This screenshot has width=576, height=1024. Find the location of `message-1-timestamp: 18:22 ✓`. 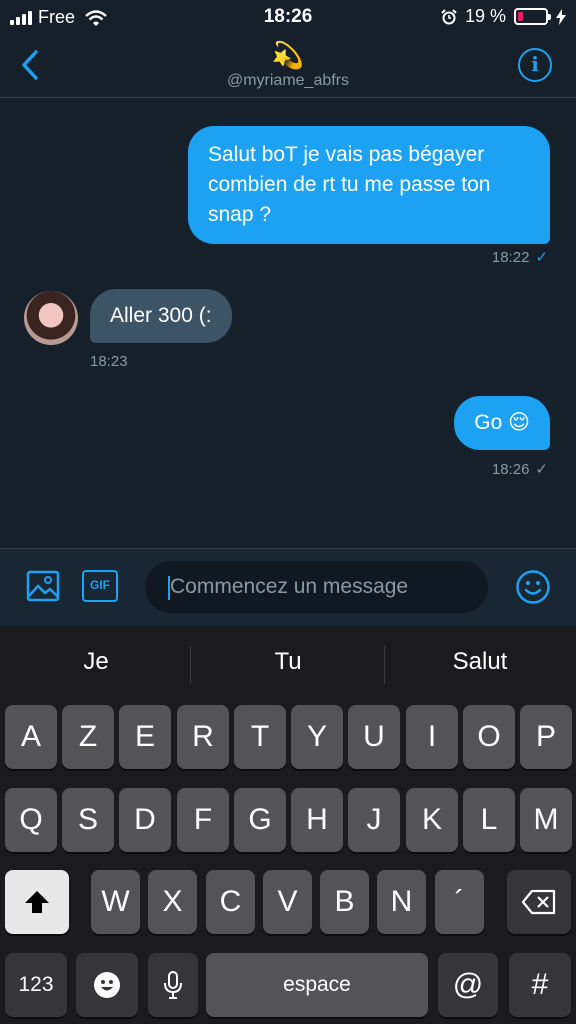

message-1-timestamp: 18:22 ✓ is located at coordinates (520, 257).